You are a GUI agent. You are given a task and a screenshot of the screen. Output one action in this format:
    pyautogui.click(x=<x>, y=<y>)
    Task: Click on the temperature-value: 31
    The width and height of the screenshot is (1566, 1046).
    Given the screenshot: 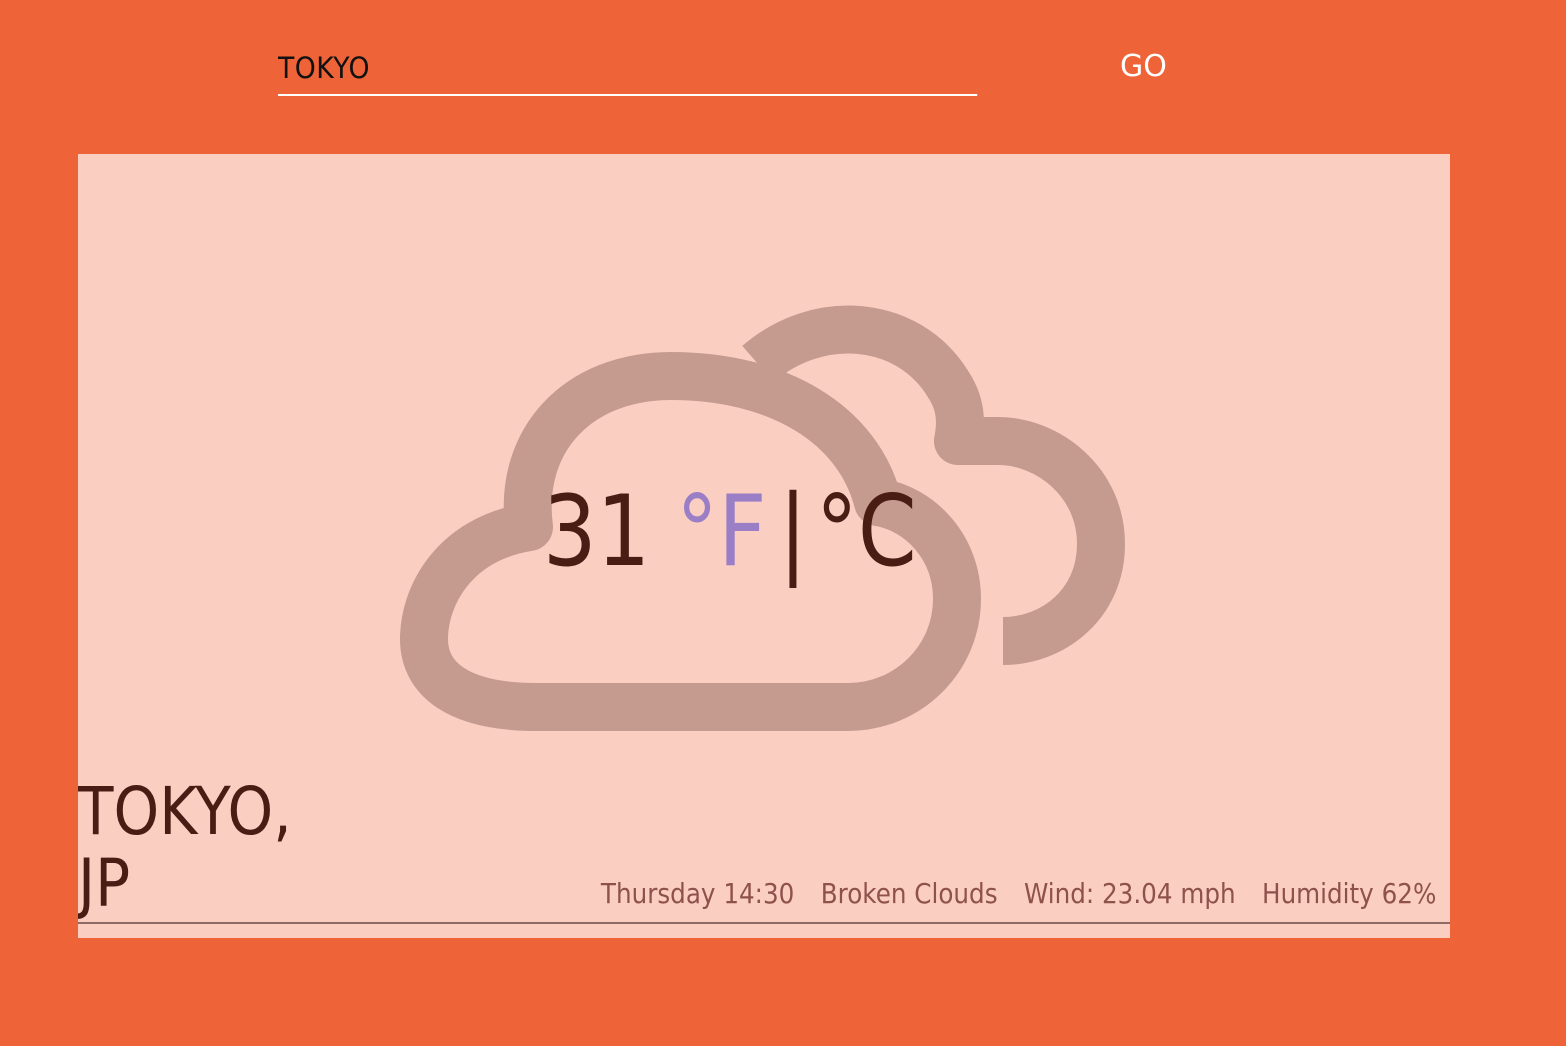 What is the action you would take?
    pyautogui.click(x=597, y=532)
    